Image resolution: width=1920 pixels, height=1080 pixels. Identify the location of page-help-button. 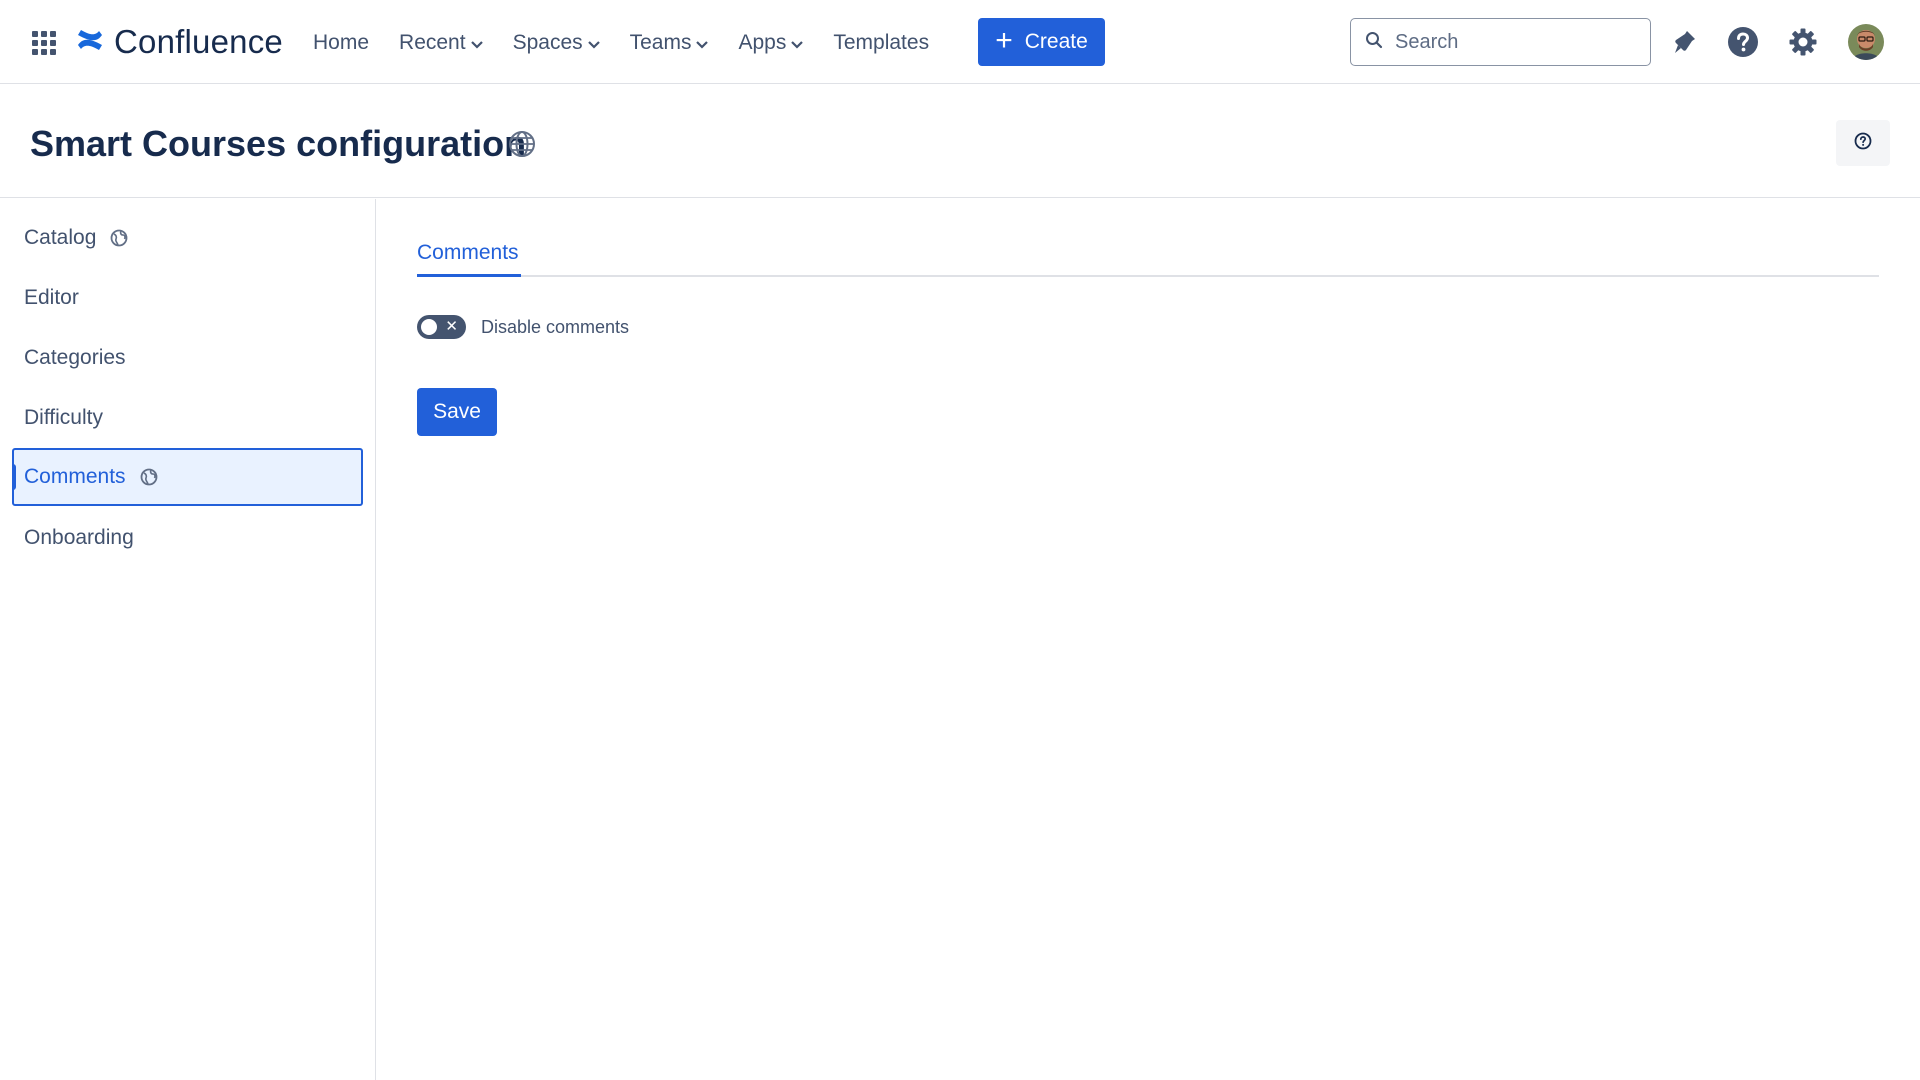
(1863, 143).